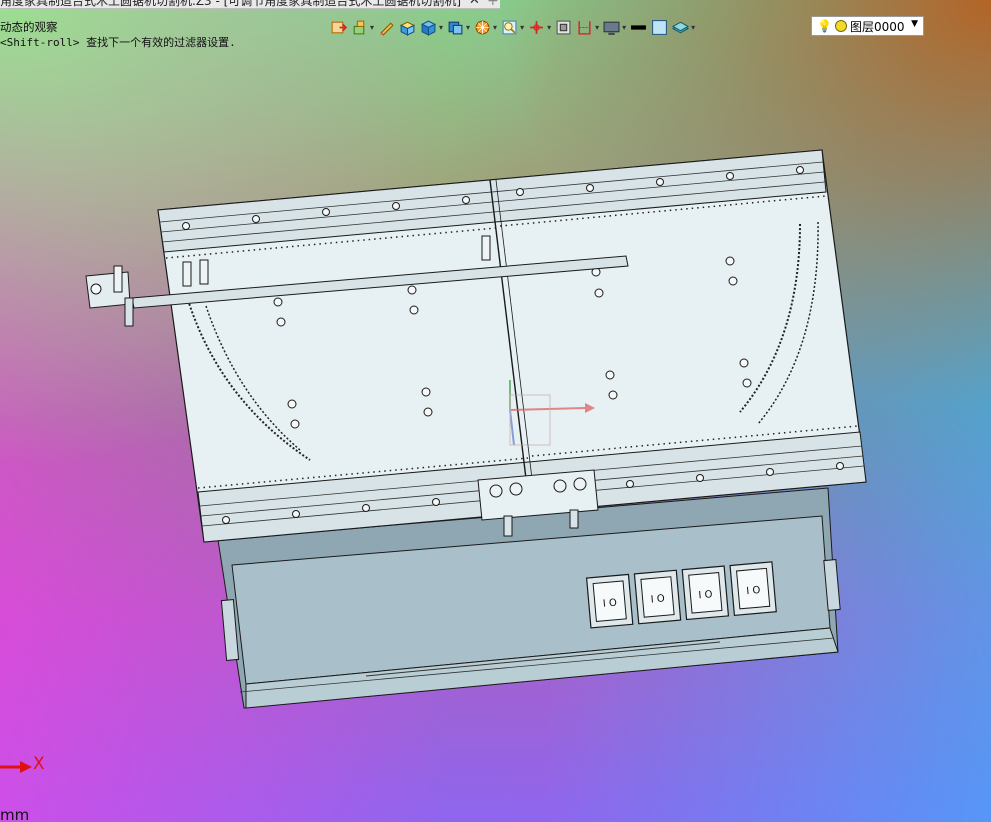  What do you see at coordinates (824, 26) in the screenshot?
I see `lightbulb-icon: 💡` at bounding box center [824, 26].